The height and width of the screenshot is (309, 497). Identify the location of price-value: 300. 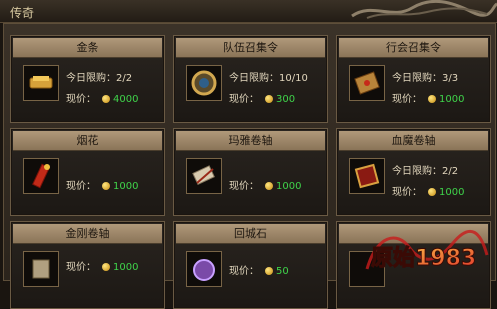
(286, 99).